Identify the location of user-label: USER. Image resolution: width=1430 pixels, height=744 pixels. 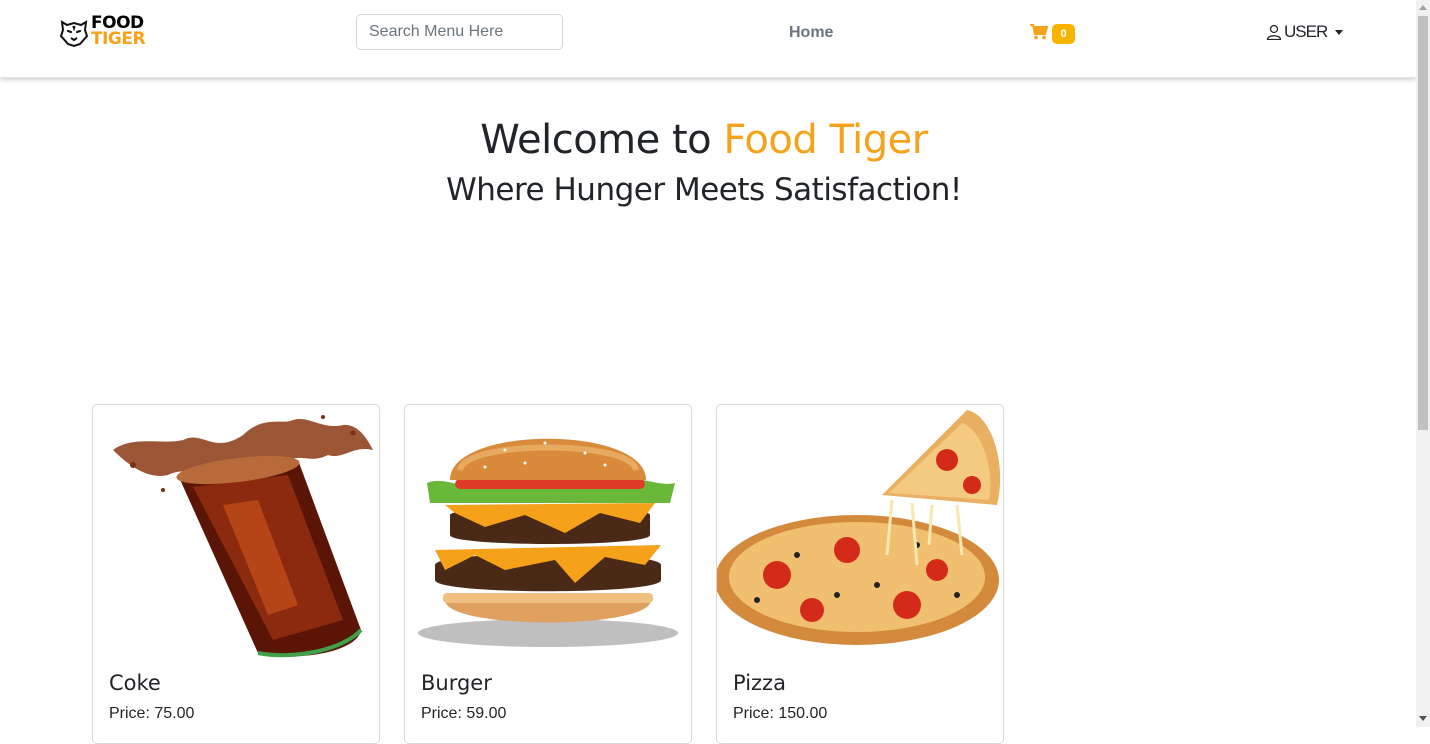
(1306, 31).